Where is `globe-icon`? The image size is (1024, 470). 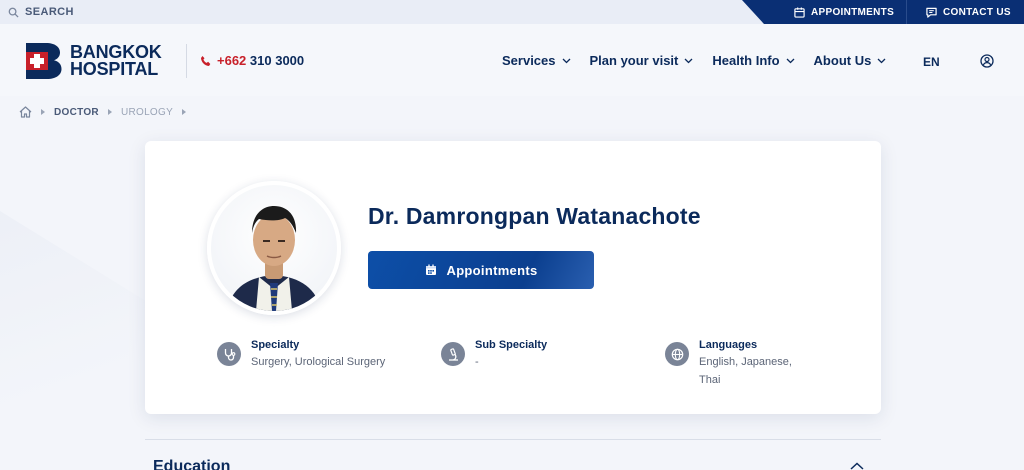 globe-icon is located at coordinates (677, 354).